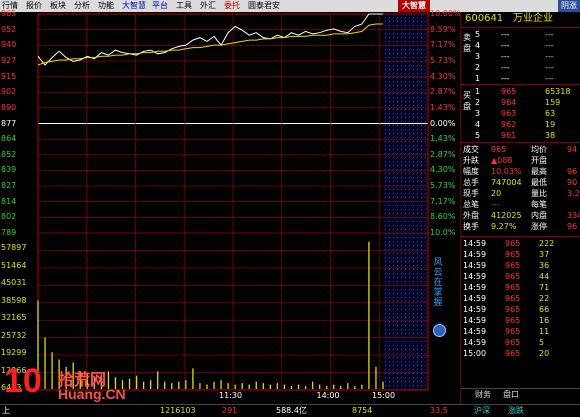 The width and height of the screenshot is (580, 417). Describe the element at coordinates (569, 6) in the screenshot. I see `toggle-button: 阴涨` at that location.